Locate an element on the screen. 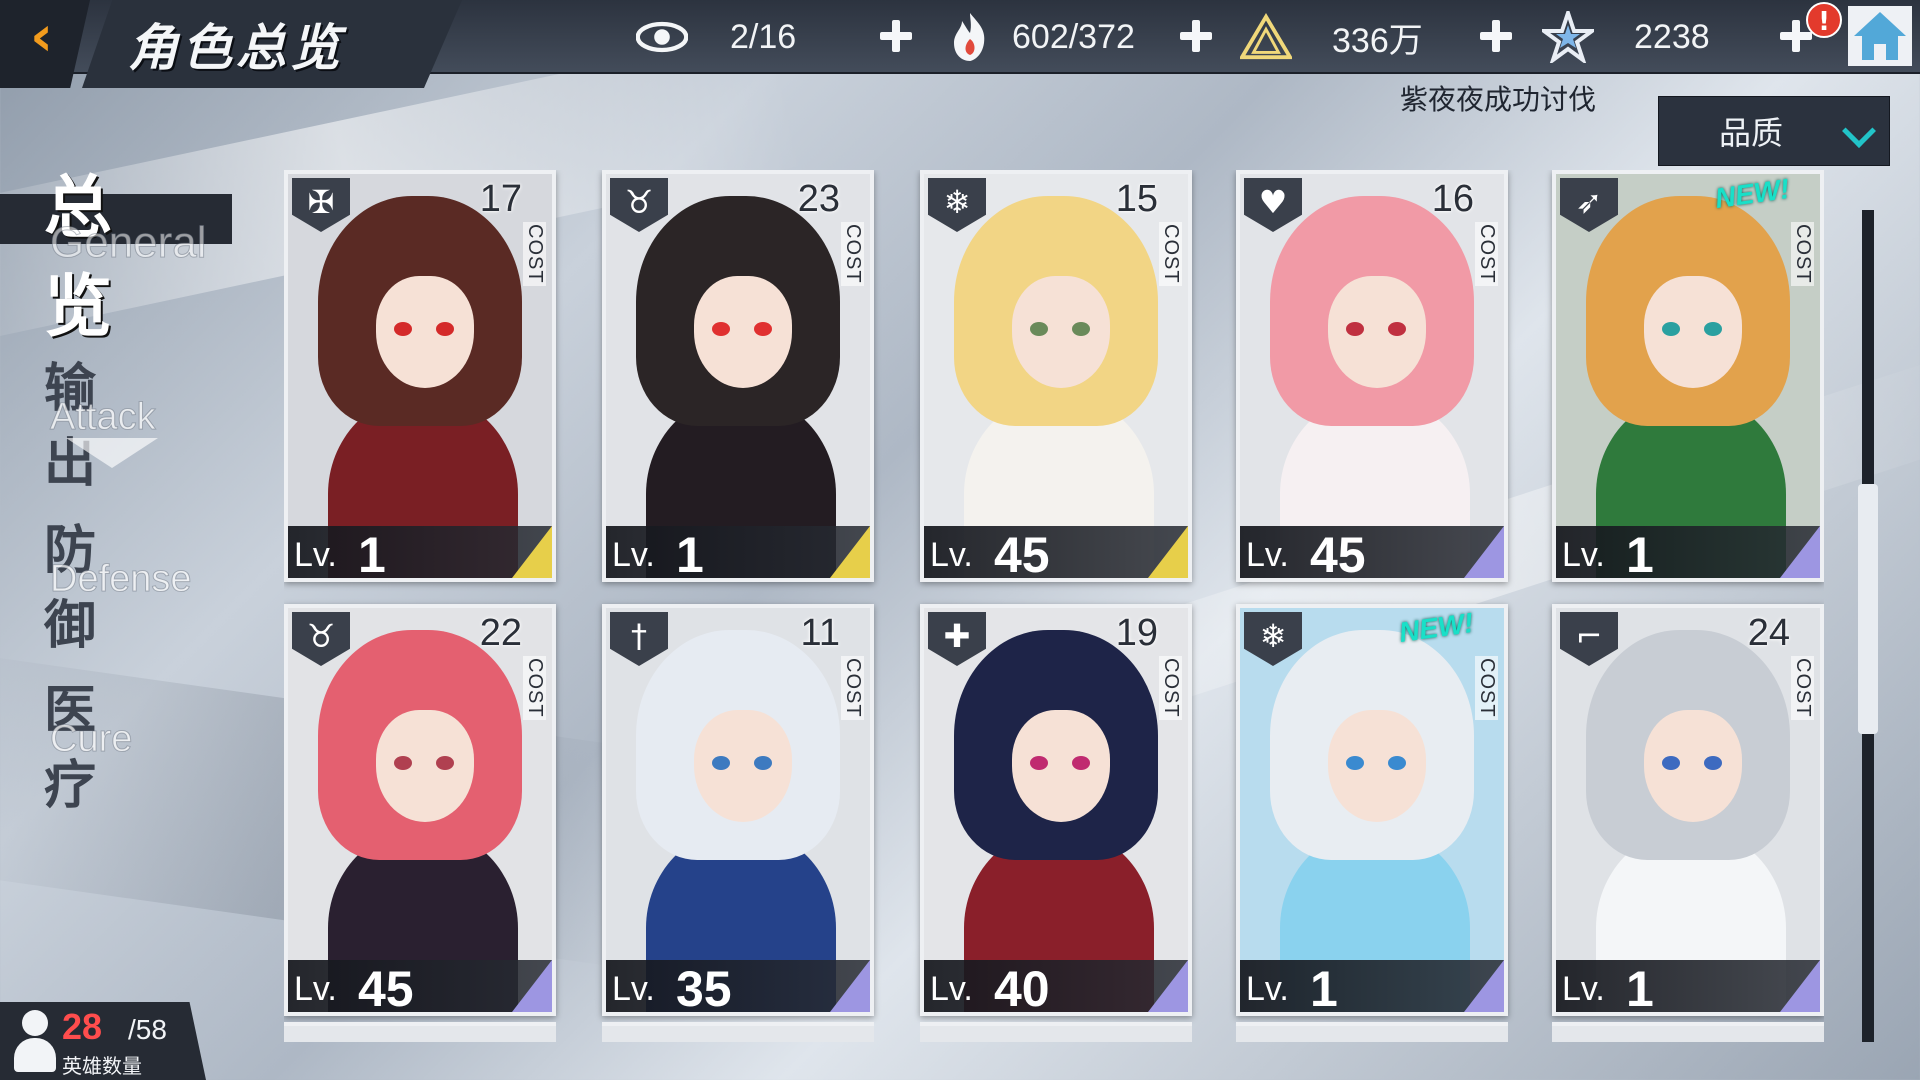  category-attack-sublabel: Attack is located at coordinates (103, 417).